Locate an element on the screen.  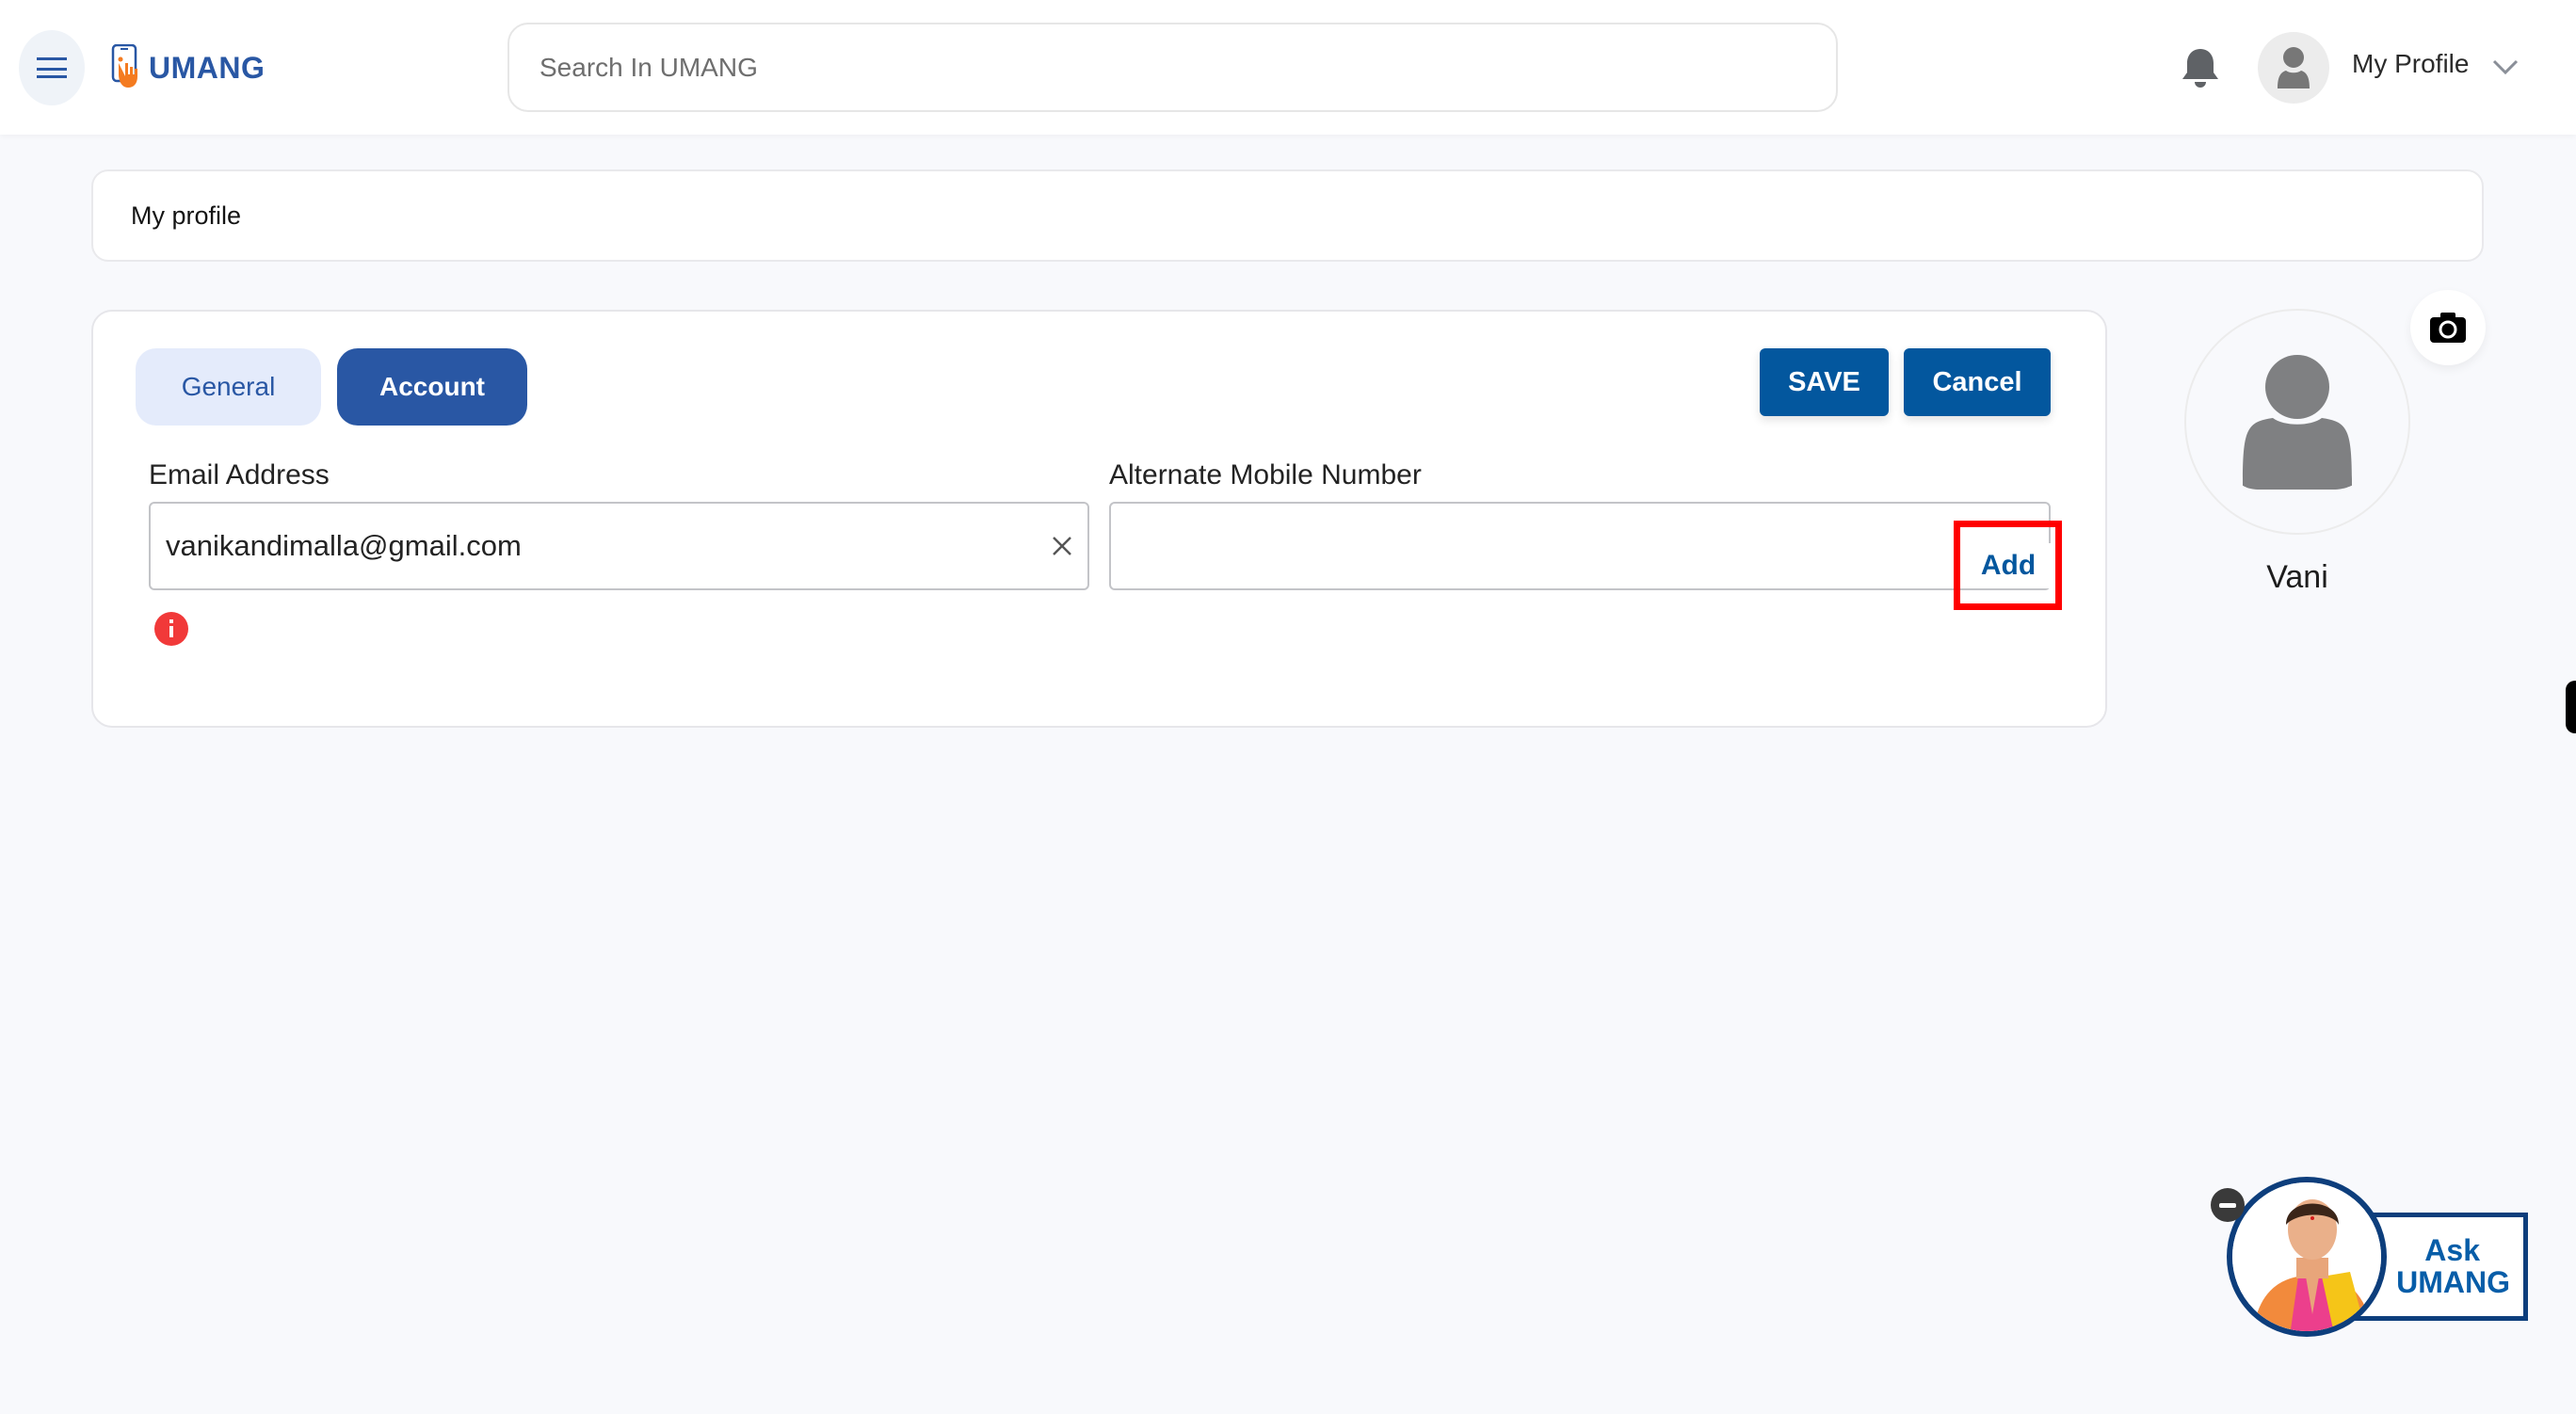
alternate-mobile-container is located at coordinates (1580, 546).